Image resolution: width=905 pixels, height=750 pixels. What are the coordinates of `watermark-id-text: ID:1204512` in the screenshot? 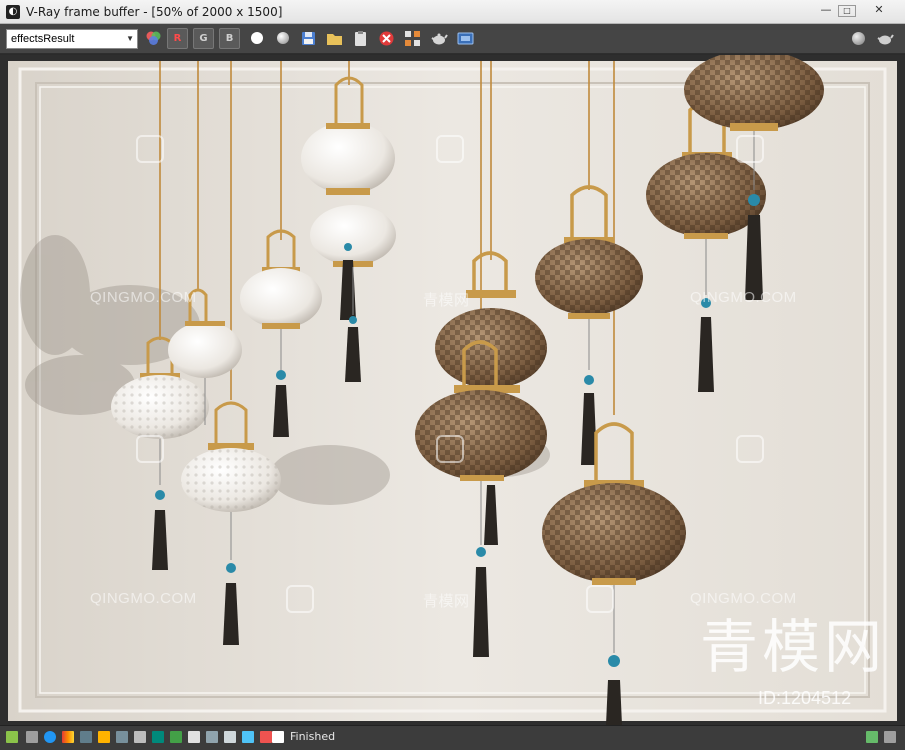 It's located at (805, 698).